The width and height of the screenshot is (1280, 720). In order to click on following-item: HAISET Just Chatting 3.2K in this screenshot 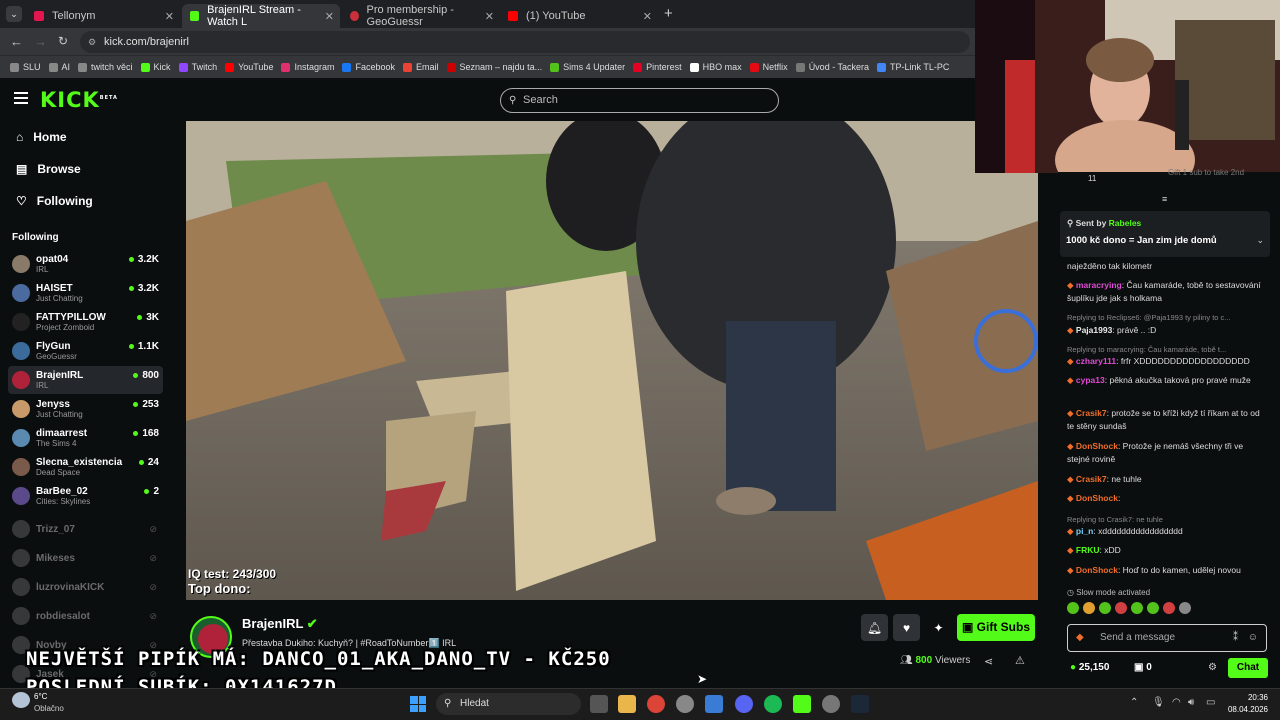, I will do `click(85, 293)`.